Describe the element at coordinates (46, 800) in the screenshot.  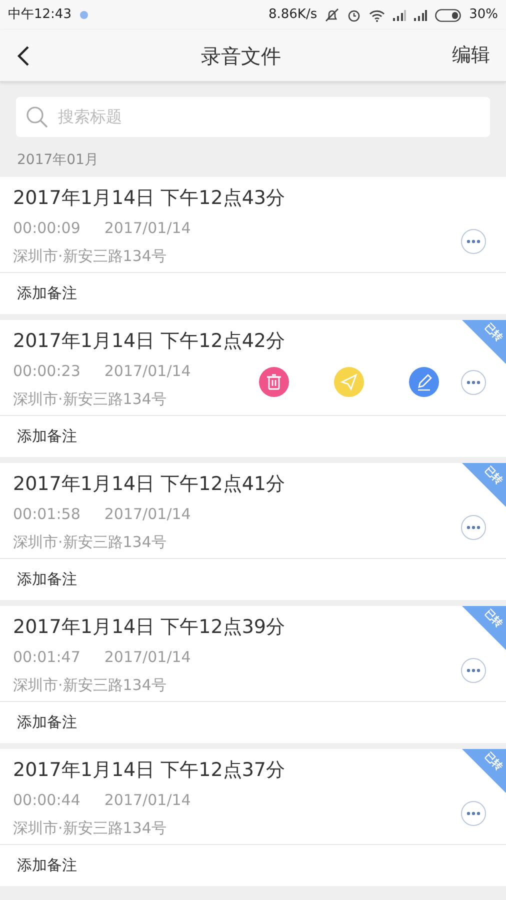
I see `duration-text: 00:00:44` at that location.